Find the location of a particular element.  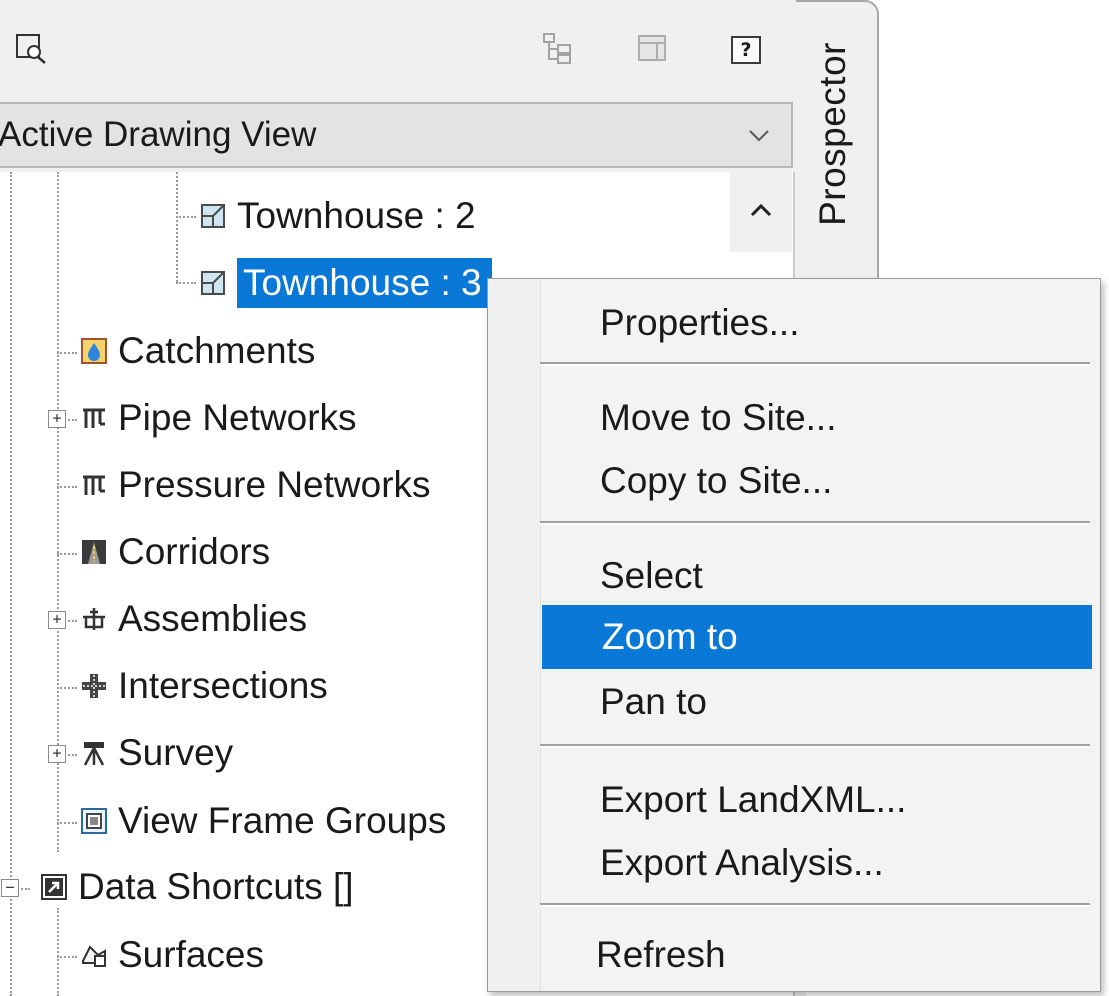

tree-node-townhouse-2: Townhouse : 2 is located at coordinates (337, 216).